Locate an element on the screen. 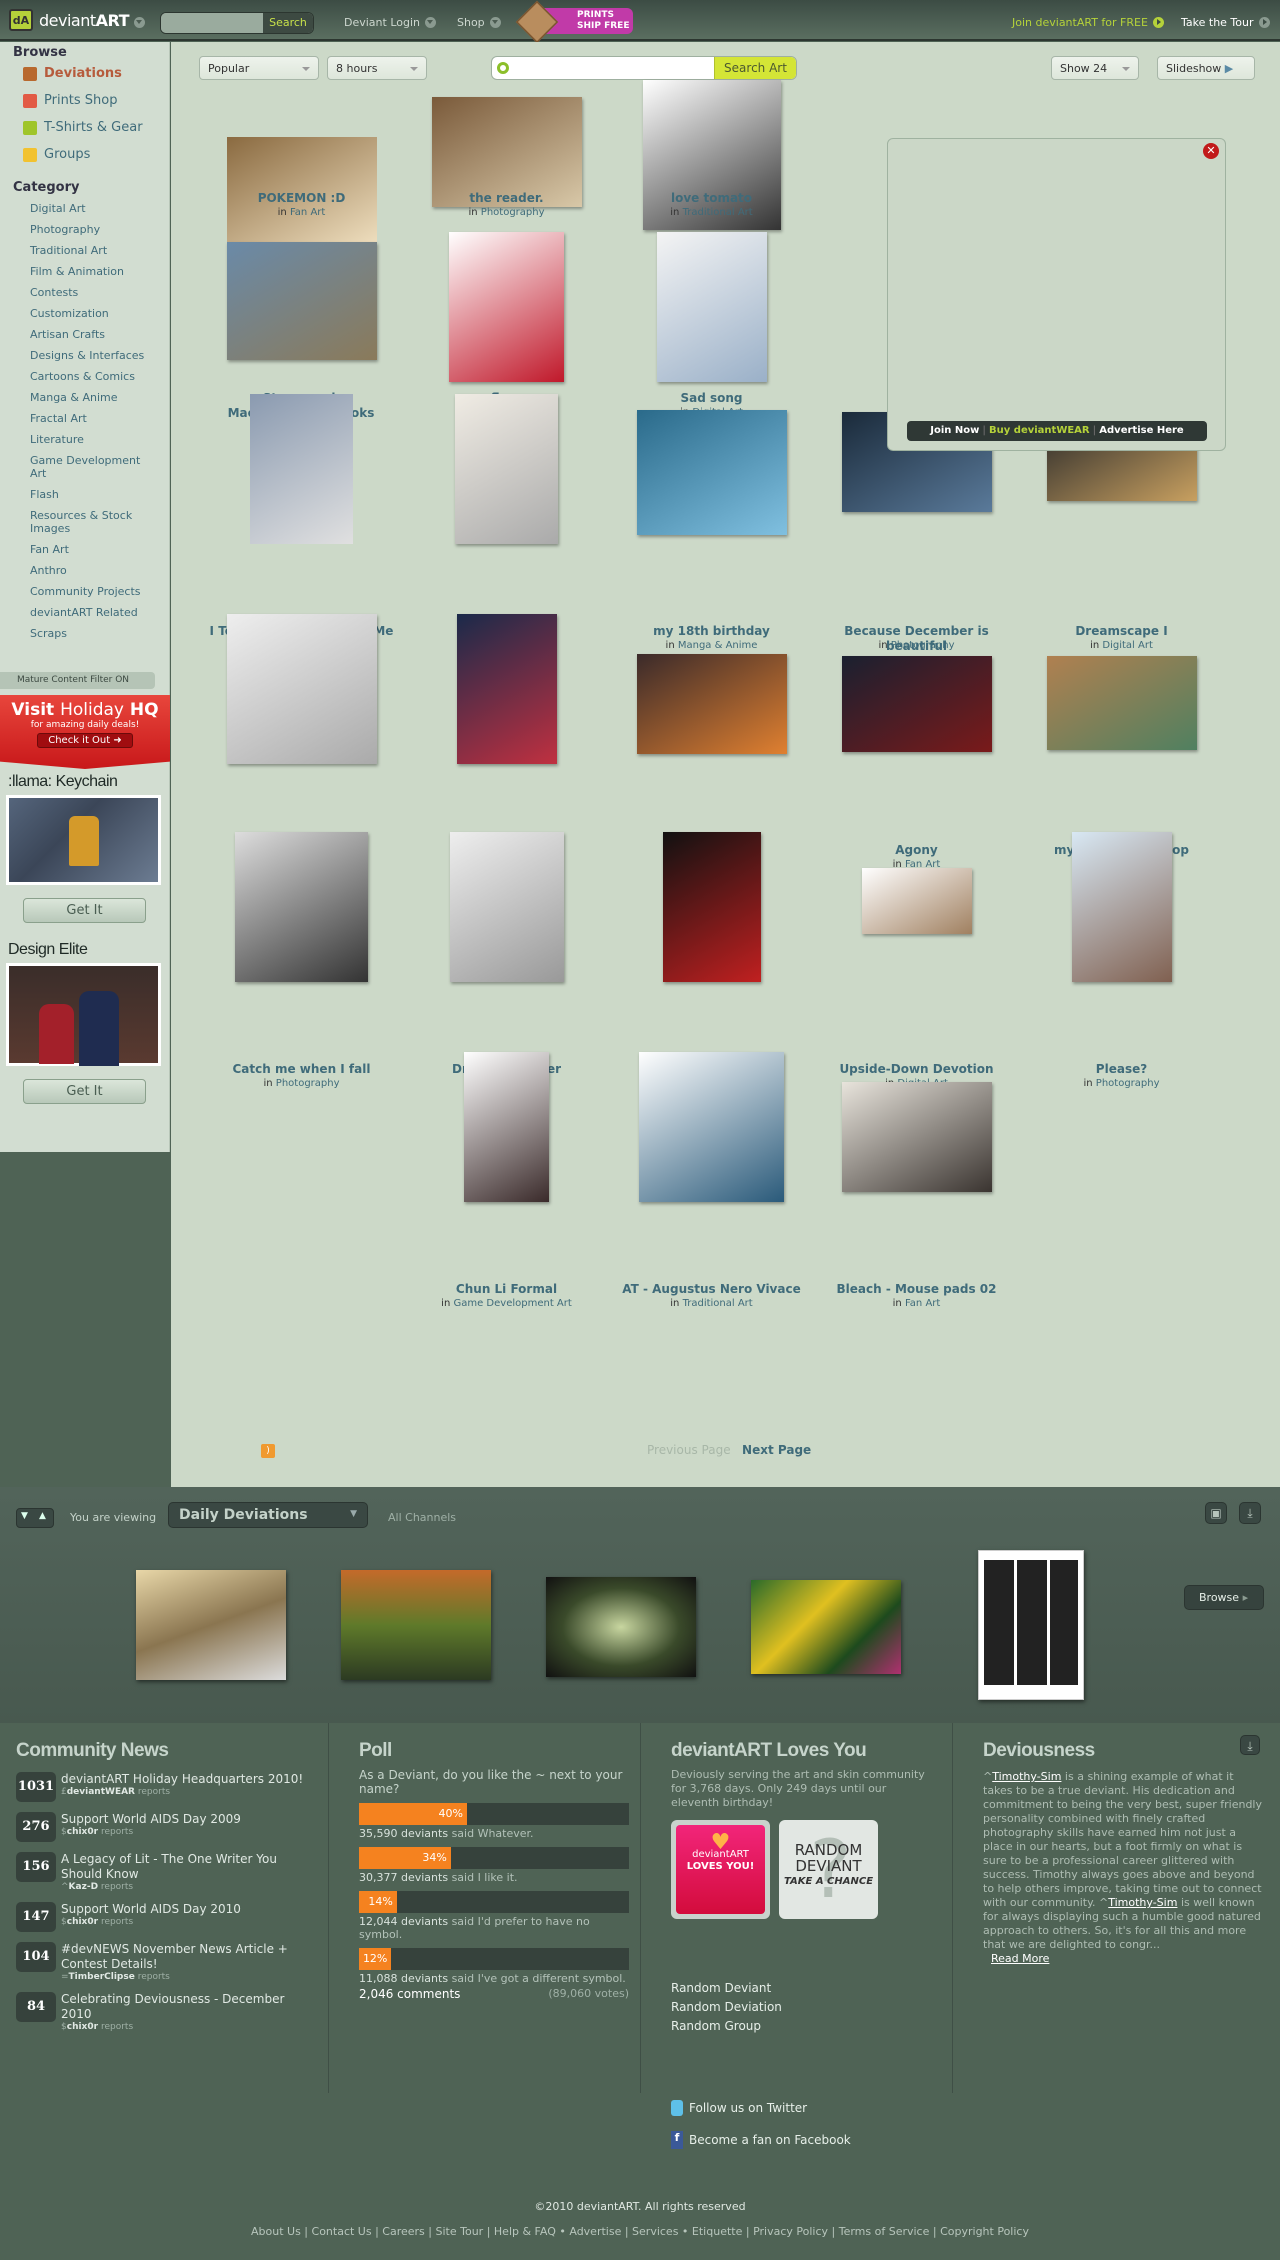 The image size is (1280, 2260). news-title-link: Support World AIDS Day 2009 is located at coordinates (151, 1819).